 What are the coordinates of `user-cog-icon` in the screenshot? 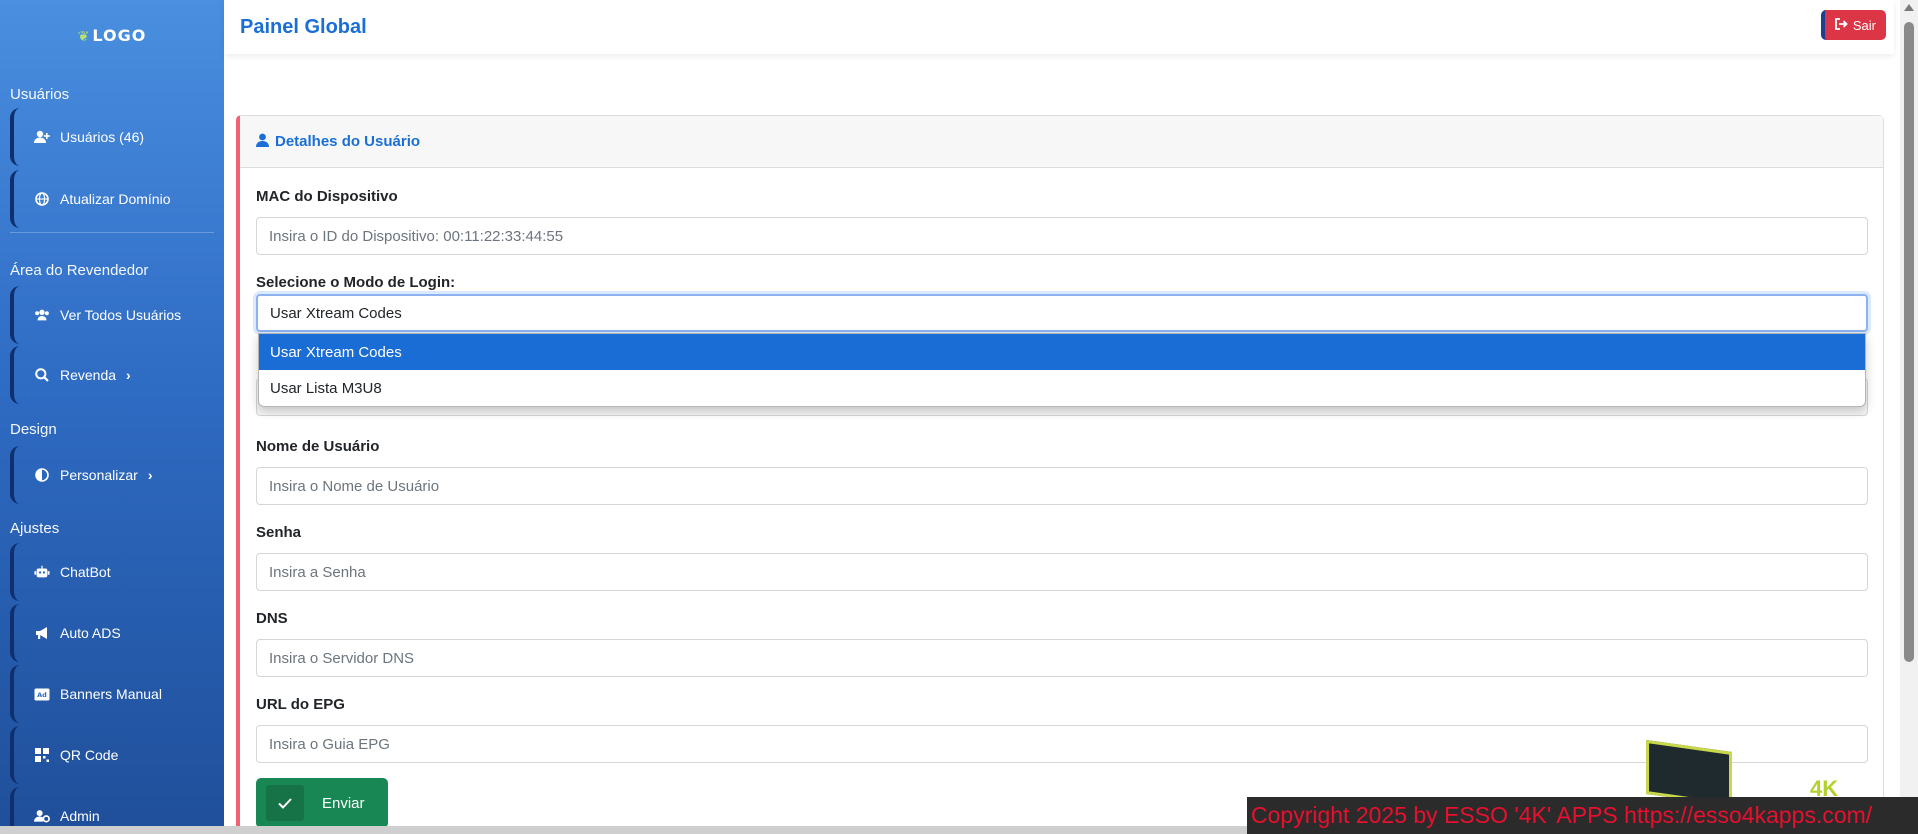 It's located at (42, 816).